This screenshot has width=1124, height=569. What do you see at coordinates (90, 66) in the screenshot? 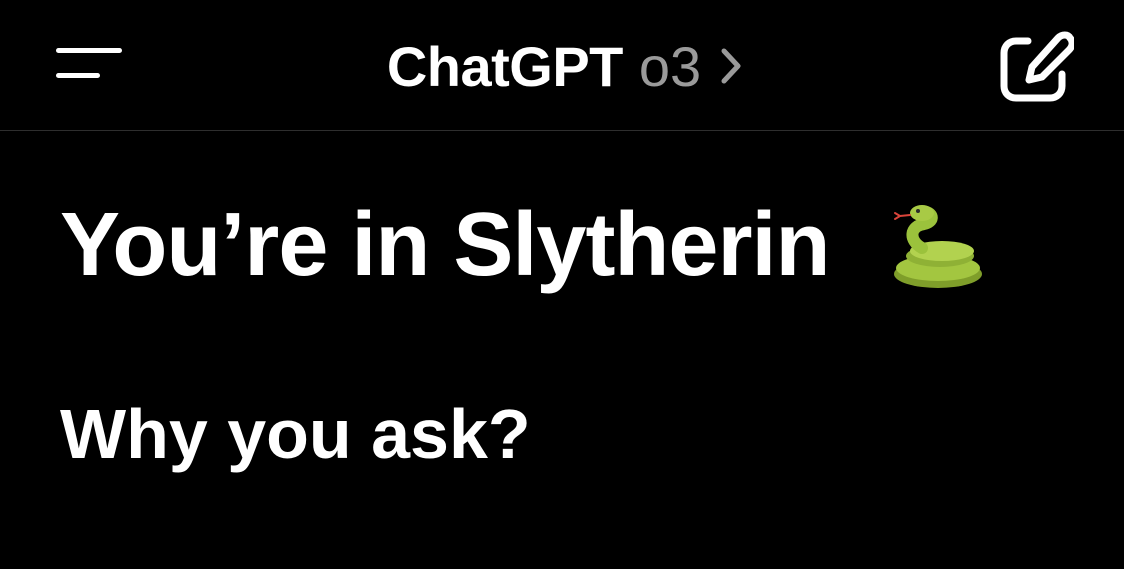
I see `sidebar-menu-button` at bounding box center [90, 66].